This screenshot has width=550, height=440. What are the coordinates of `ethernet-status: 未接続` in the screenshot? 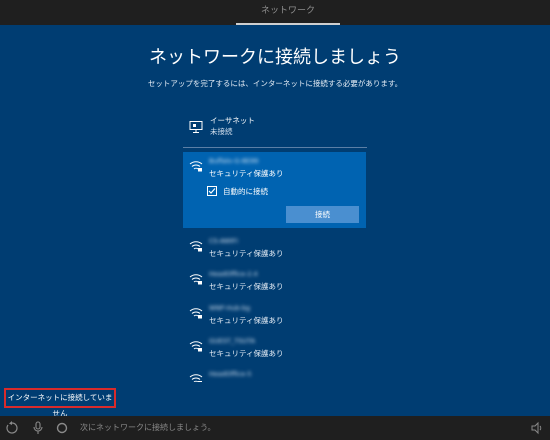 It's located at (221, 131).